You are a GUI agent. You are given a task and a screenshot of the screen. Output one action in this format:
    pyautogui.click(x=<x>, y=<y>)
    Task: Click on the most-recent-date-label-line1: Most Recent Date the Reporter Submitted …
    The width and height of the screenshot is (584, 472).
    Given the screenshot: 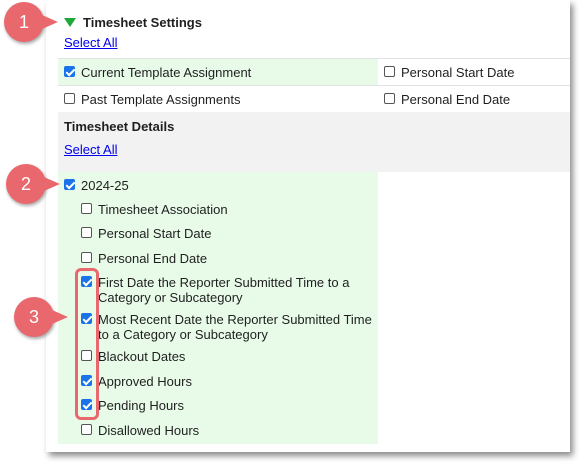 What is the action you would take?
    pyautogui.click(x=235, y=319)
    